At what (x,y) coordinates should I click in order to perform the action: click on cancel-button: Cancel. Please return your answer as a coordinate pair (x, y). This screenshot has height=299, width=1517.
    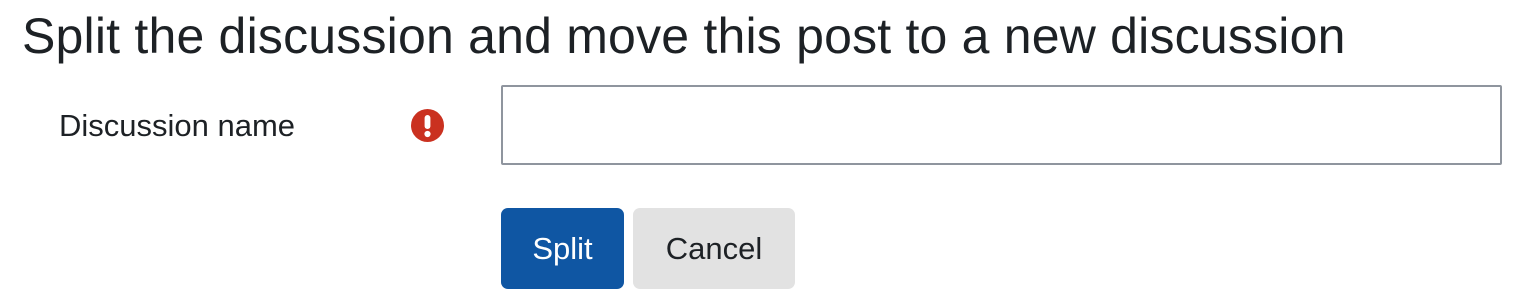
    Looking at the image, I should click on (714, 248).